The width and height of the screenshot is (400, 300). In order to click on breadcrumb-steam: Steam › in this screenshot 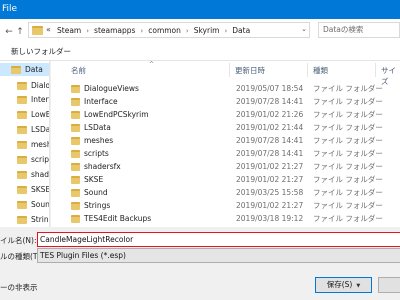, I will do `click(75, 30)`.